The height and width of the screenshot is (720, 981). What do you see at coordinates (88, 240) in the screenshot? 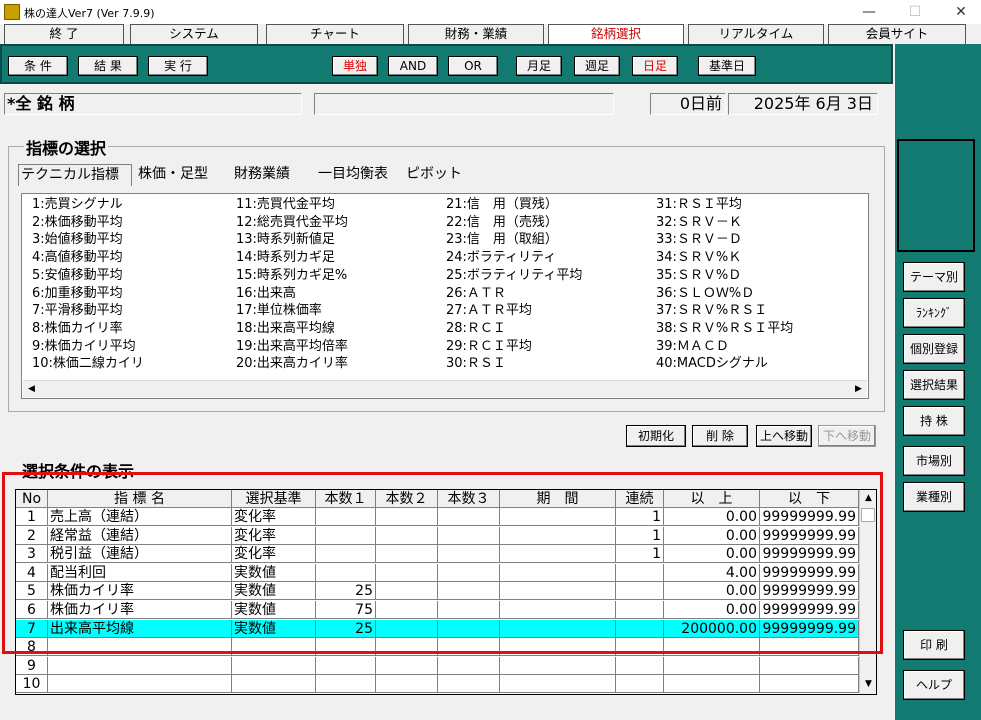
I see `indicator-item: 3:始値移動平均` at bounding box center [88, 240].